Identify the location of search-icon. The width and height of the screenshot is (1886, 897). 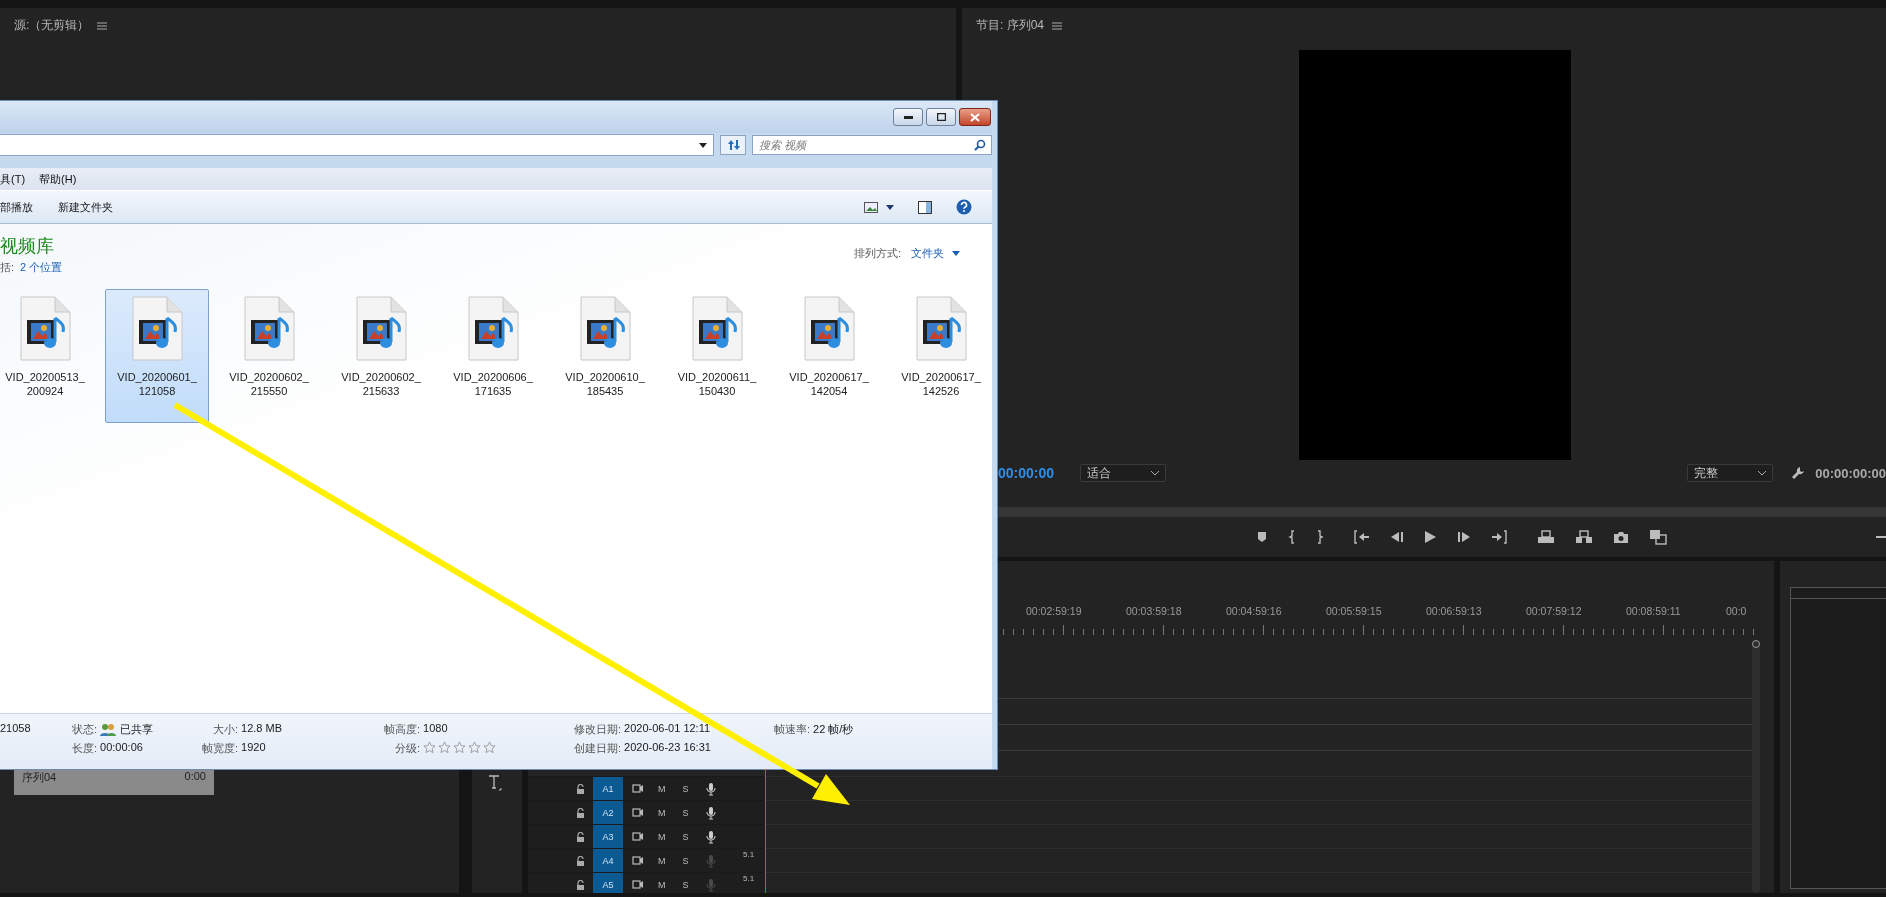
(980, 145).